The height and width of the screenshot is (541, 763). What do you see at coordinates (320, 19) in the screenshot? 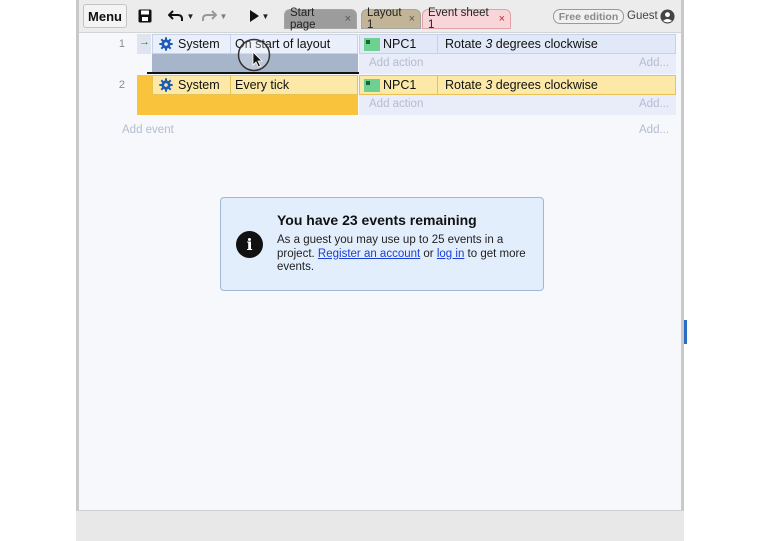
I see `tab-start-page: Start page ×` at bounding box center [320, 19].